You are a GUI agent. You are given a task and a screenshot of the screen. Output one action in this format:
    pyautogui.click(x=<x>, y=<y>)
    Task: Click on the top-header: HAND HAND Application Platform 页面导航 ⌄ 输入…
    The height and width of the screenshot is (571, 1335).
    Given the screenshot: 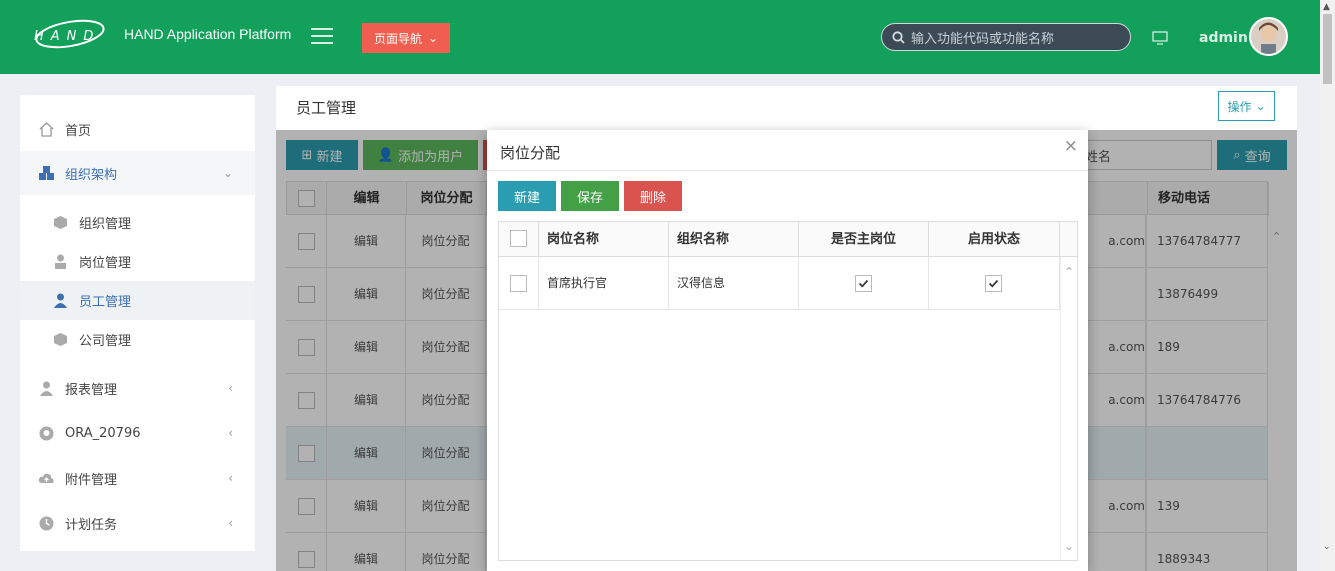 What is the action you would take?
    pyautogui.click(x=660, y=37)
    